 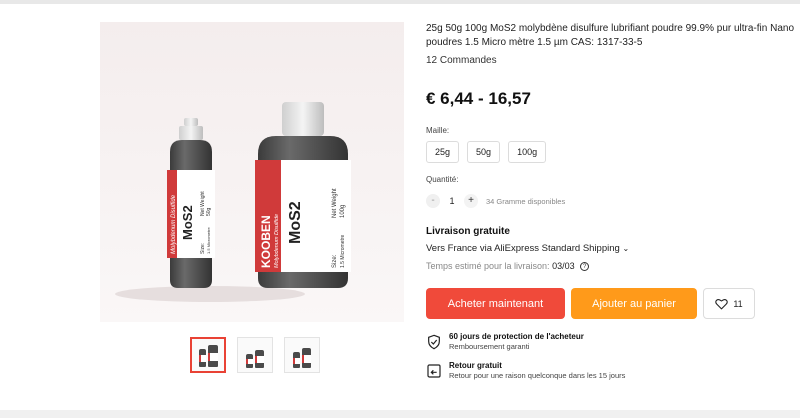 I want to click on heart-icon, so click(x=722, y=303).